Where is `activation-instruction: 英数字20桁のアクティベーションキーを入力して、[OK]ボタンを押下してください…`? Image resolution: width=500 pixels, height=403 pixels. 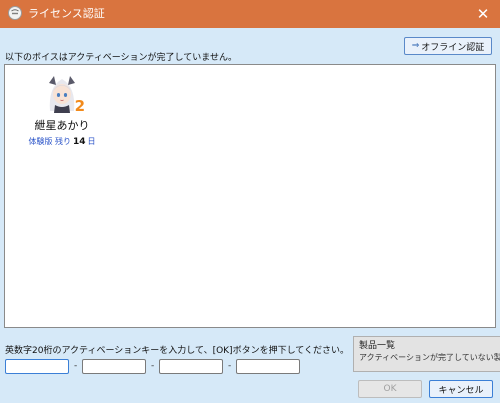 activation-instruction: 英数字20桁のアクティベーションキーを入力して、[OK]ボタンを押下してください… is located at coordinates (177, 351).